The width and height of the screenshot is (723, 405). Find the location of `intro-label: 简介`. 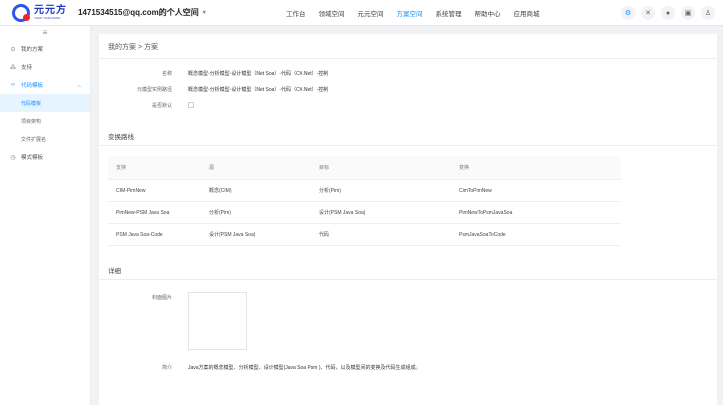

intro-label: 简介 is located at coordinates (166, 368).